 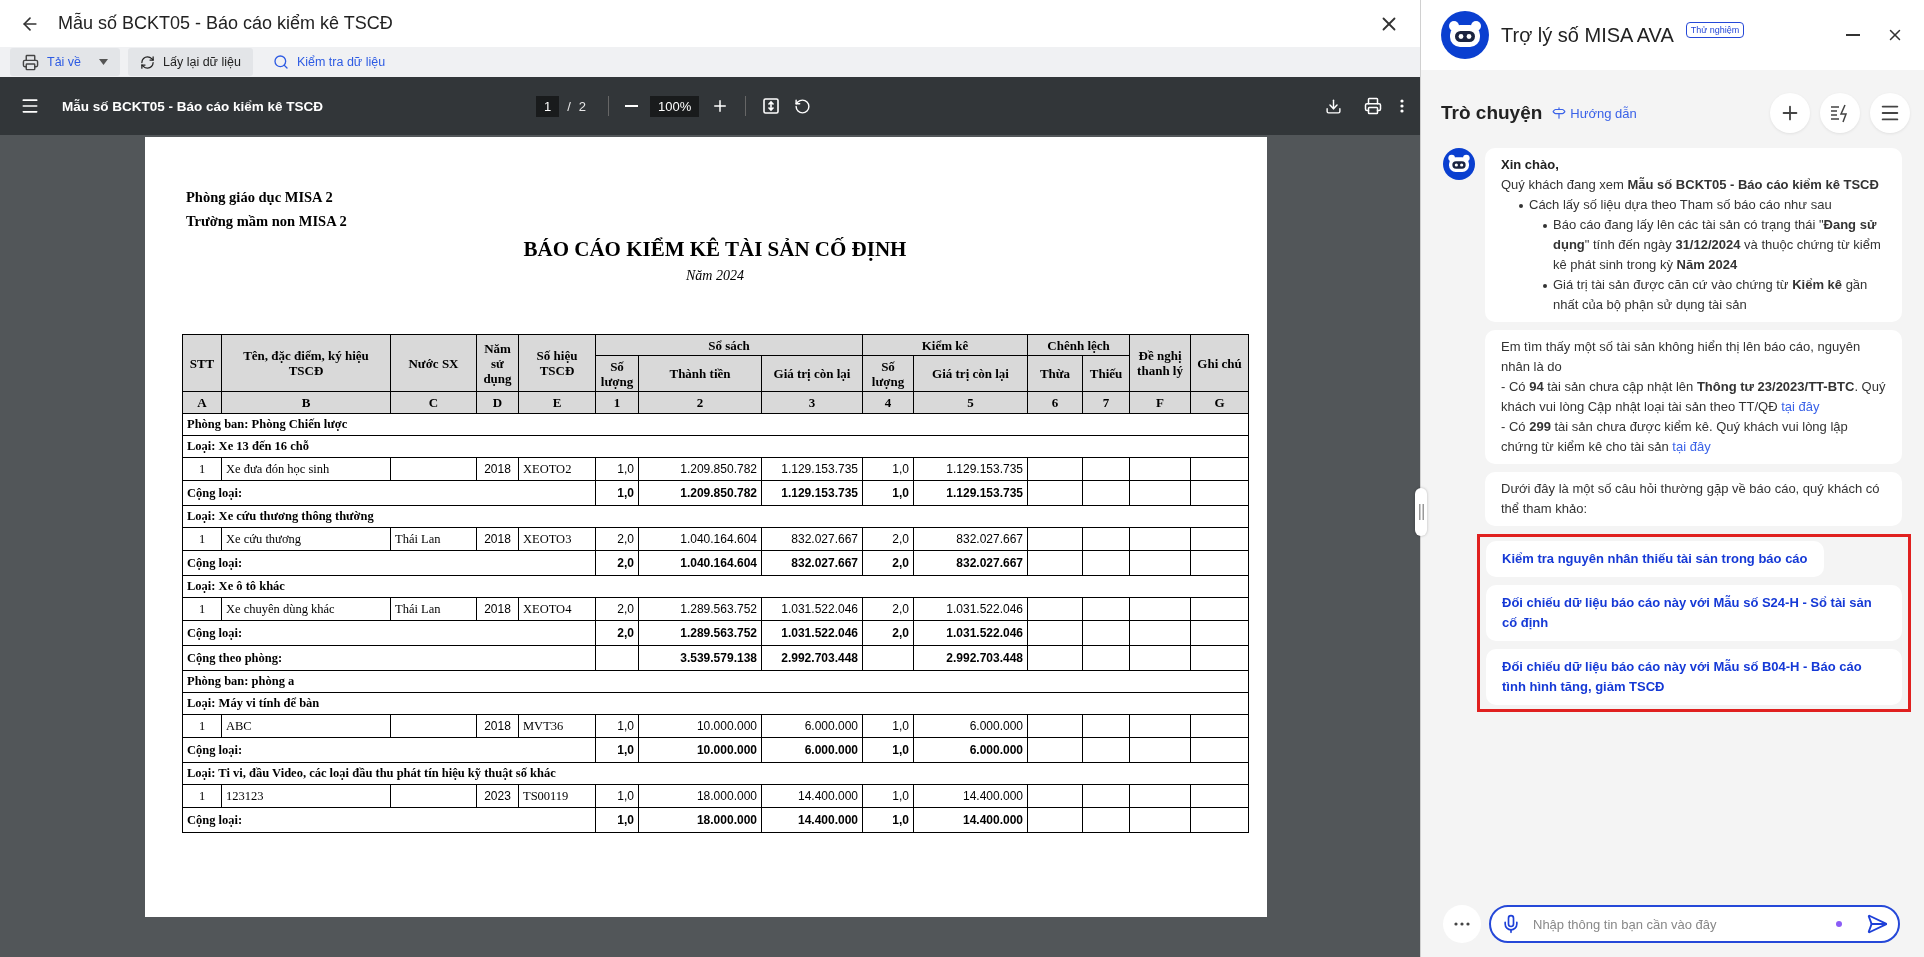 What do you see at coordinates (1790, 113) in the screenshot?
I see `new-chat-button` at bounding box center [1790, 113].